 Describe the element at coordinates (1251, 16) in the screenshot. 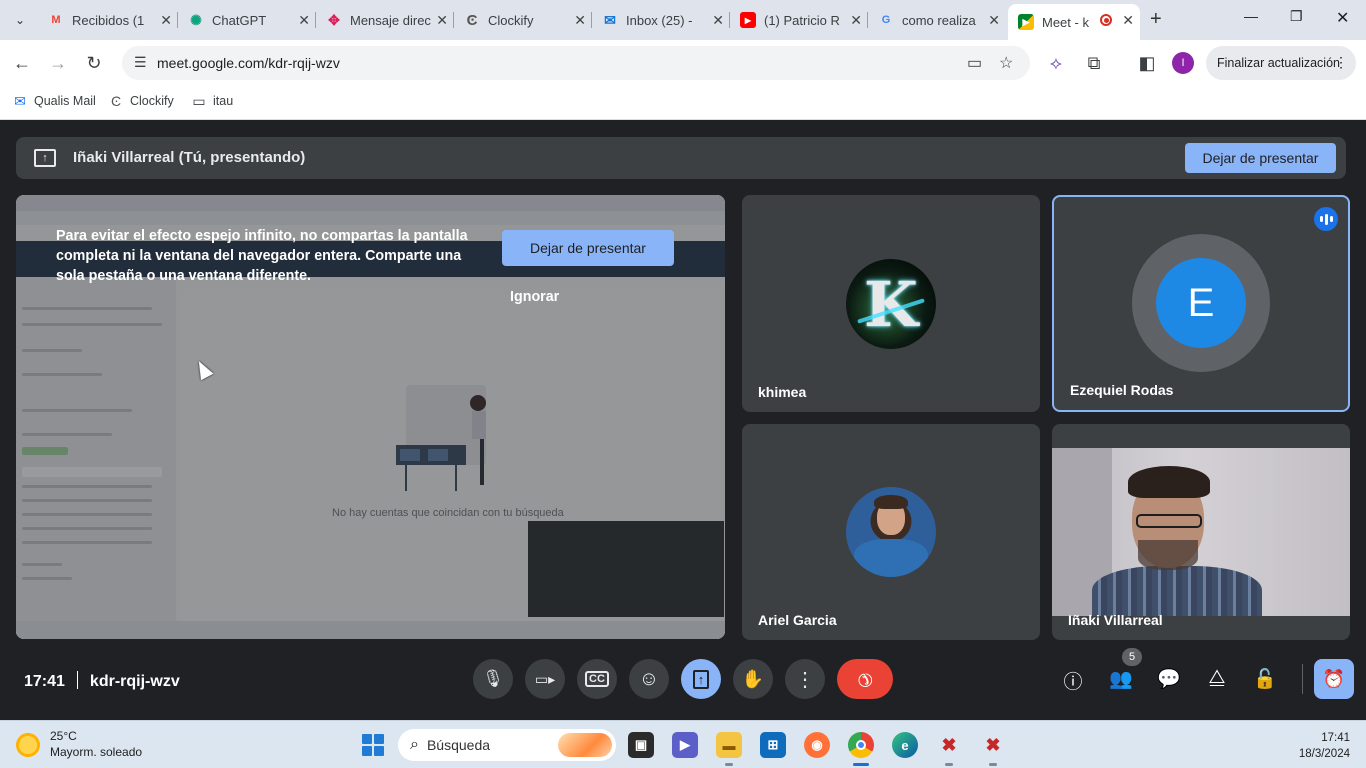

I see `minimize-icon: —` at that location.